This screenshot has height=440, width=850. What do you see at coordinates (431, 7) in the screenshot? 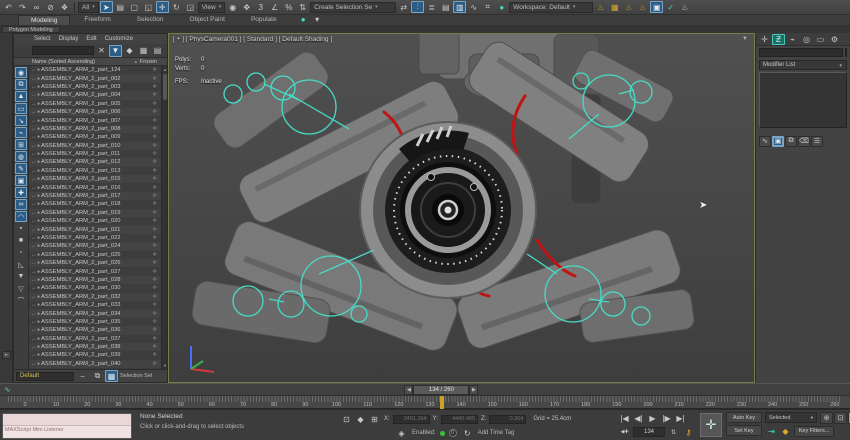
I see `layer-manager-icon: ≣` at bounding box center [431, 7].